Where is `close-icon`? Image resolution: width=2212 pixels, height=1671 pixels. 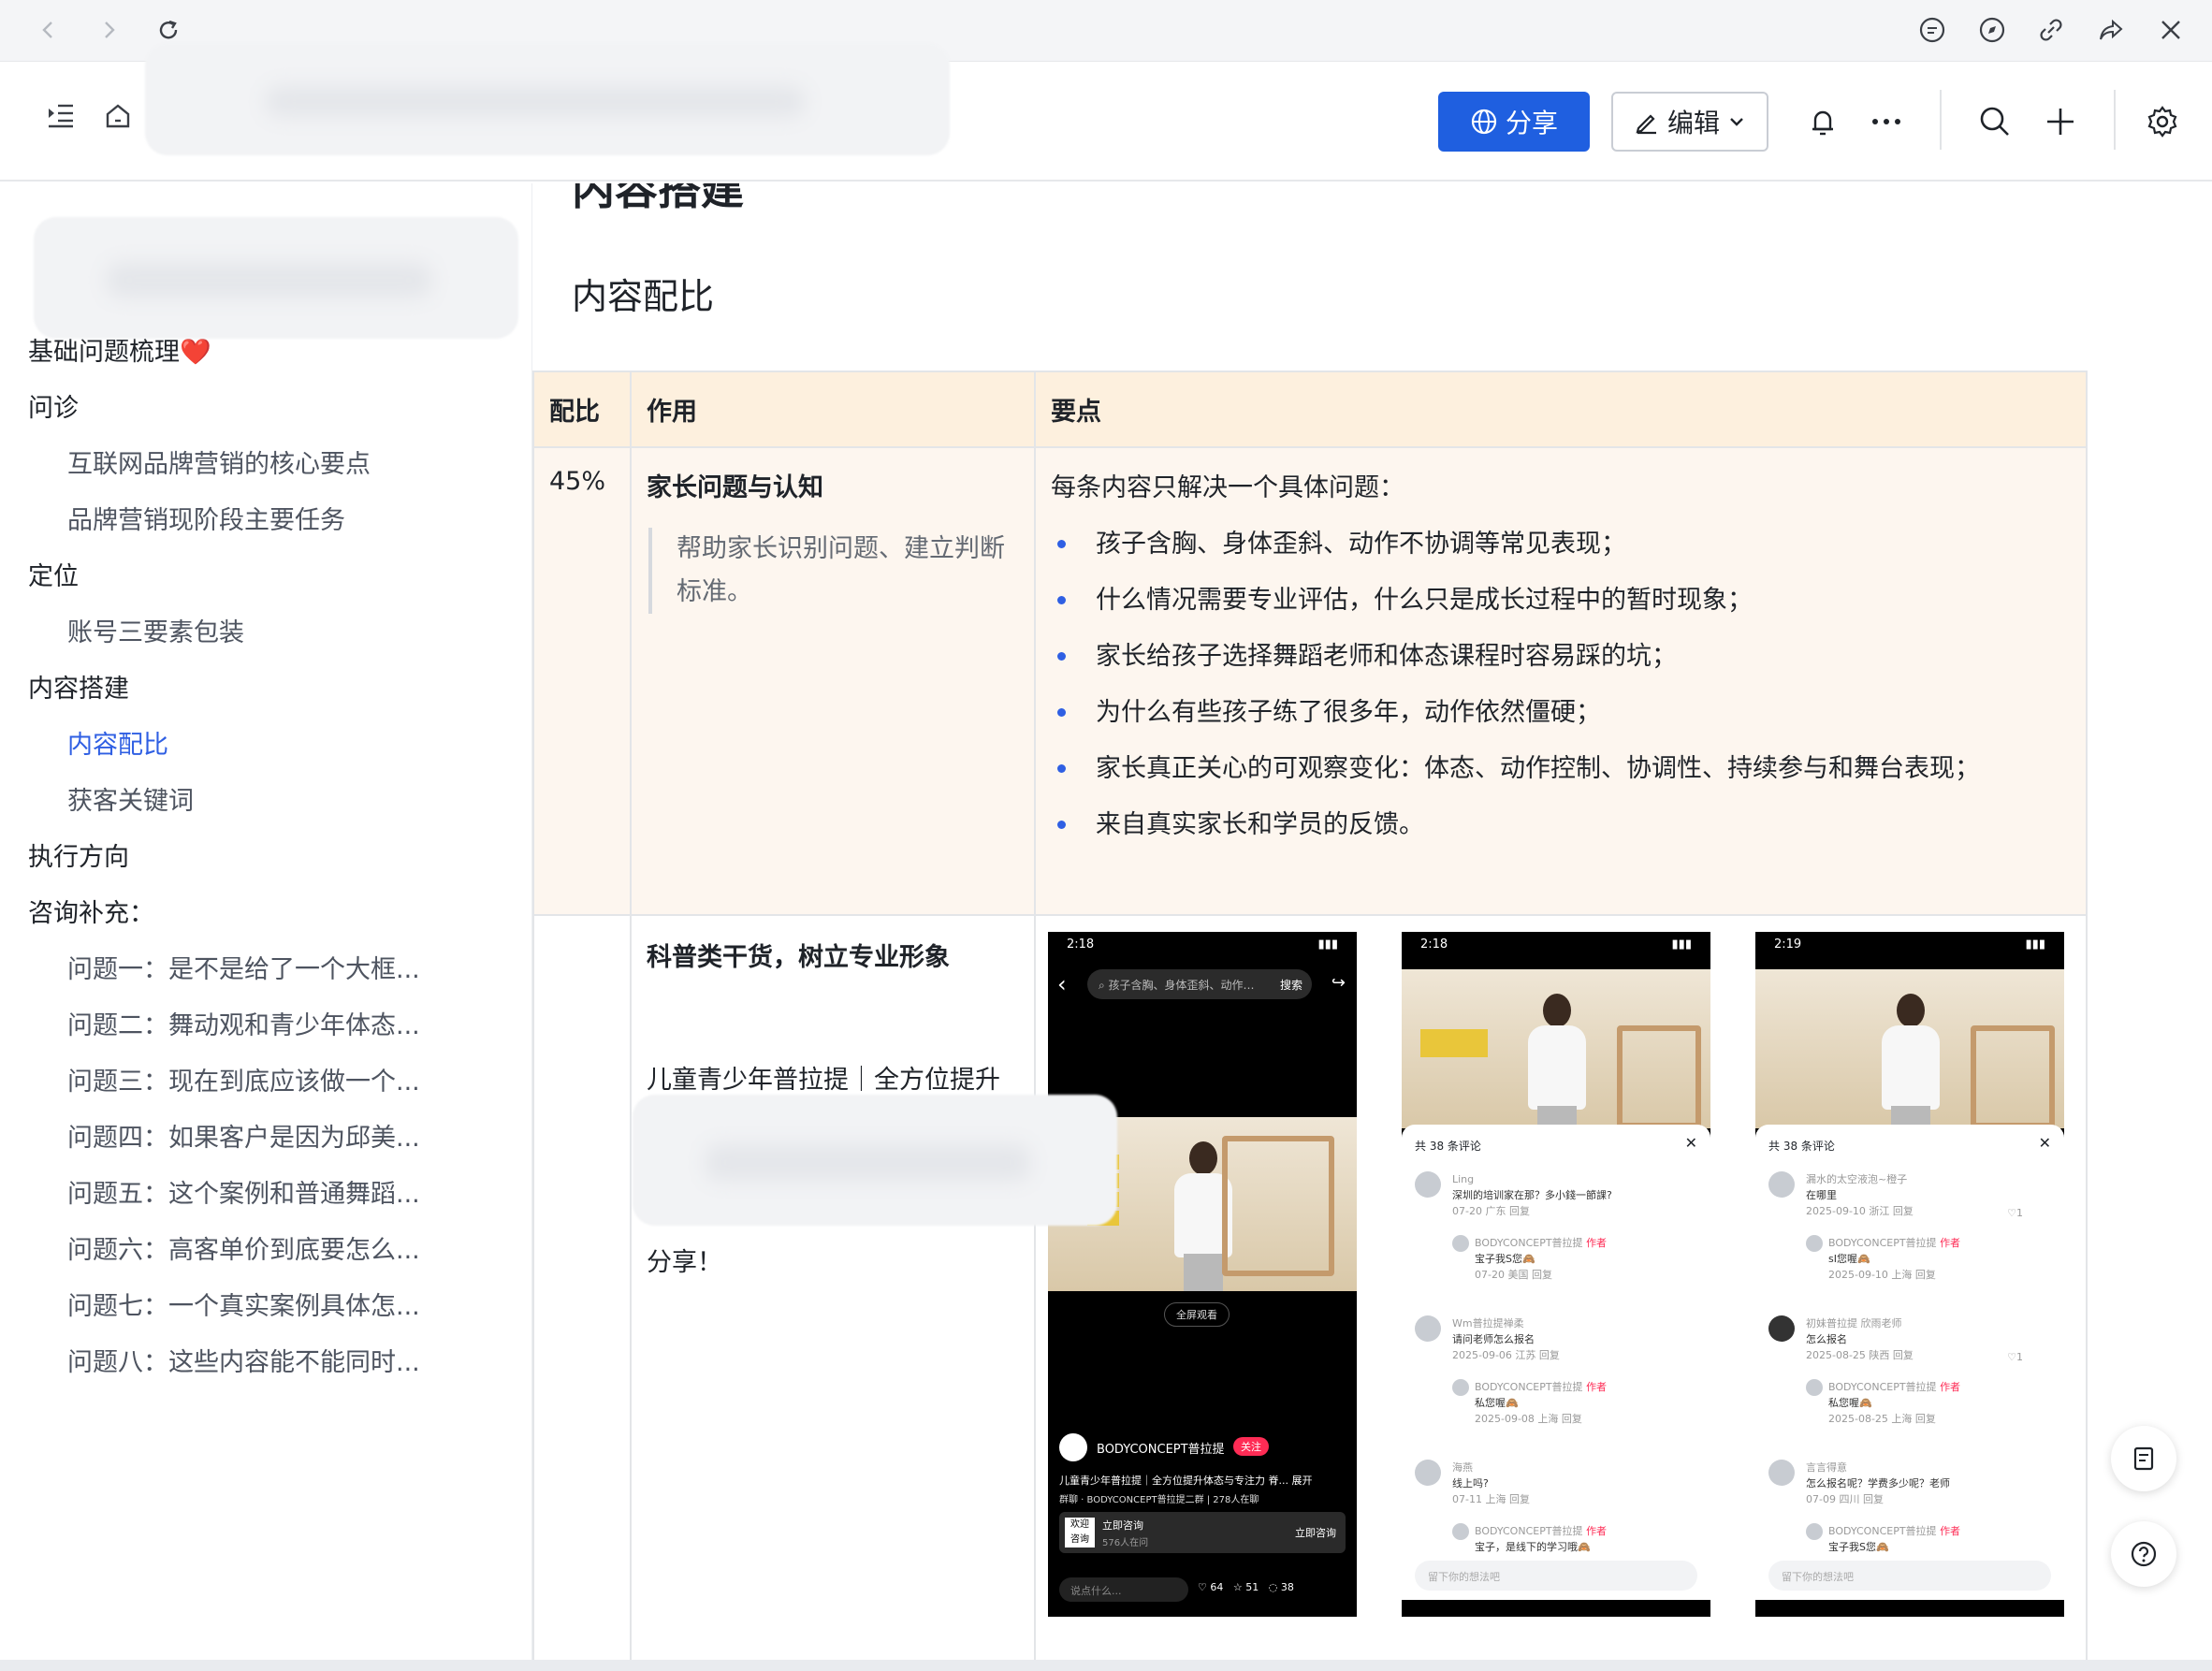
close-icon is located at coordinates (2171, 30).